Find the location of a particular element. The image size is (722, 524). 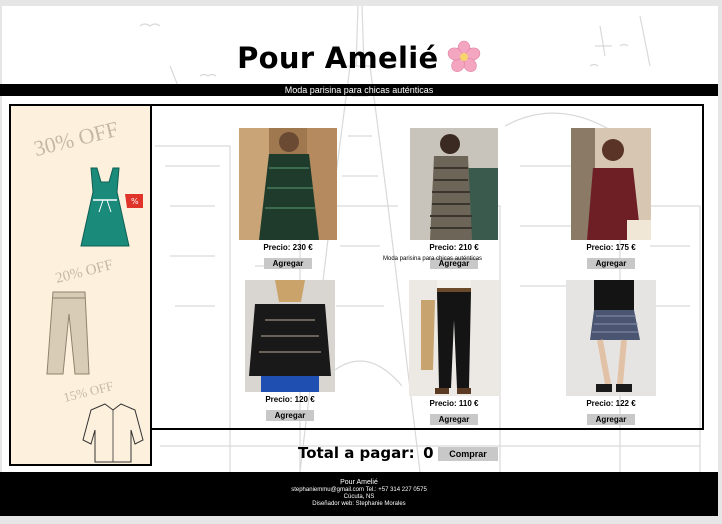

header: Pour Amelié is located at coordinates (359, 60).